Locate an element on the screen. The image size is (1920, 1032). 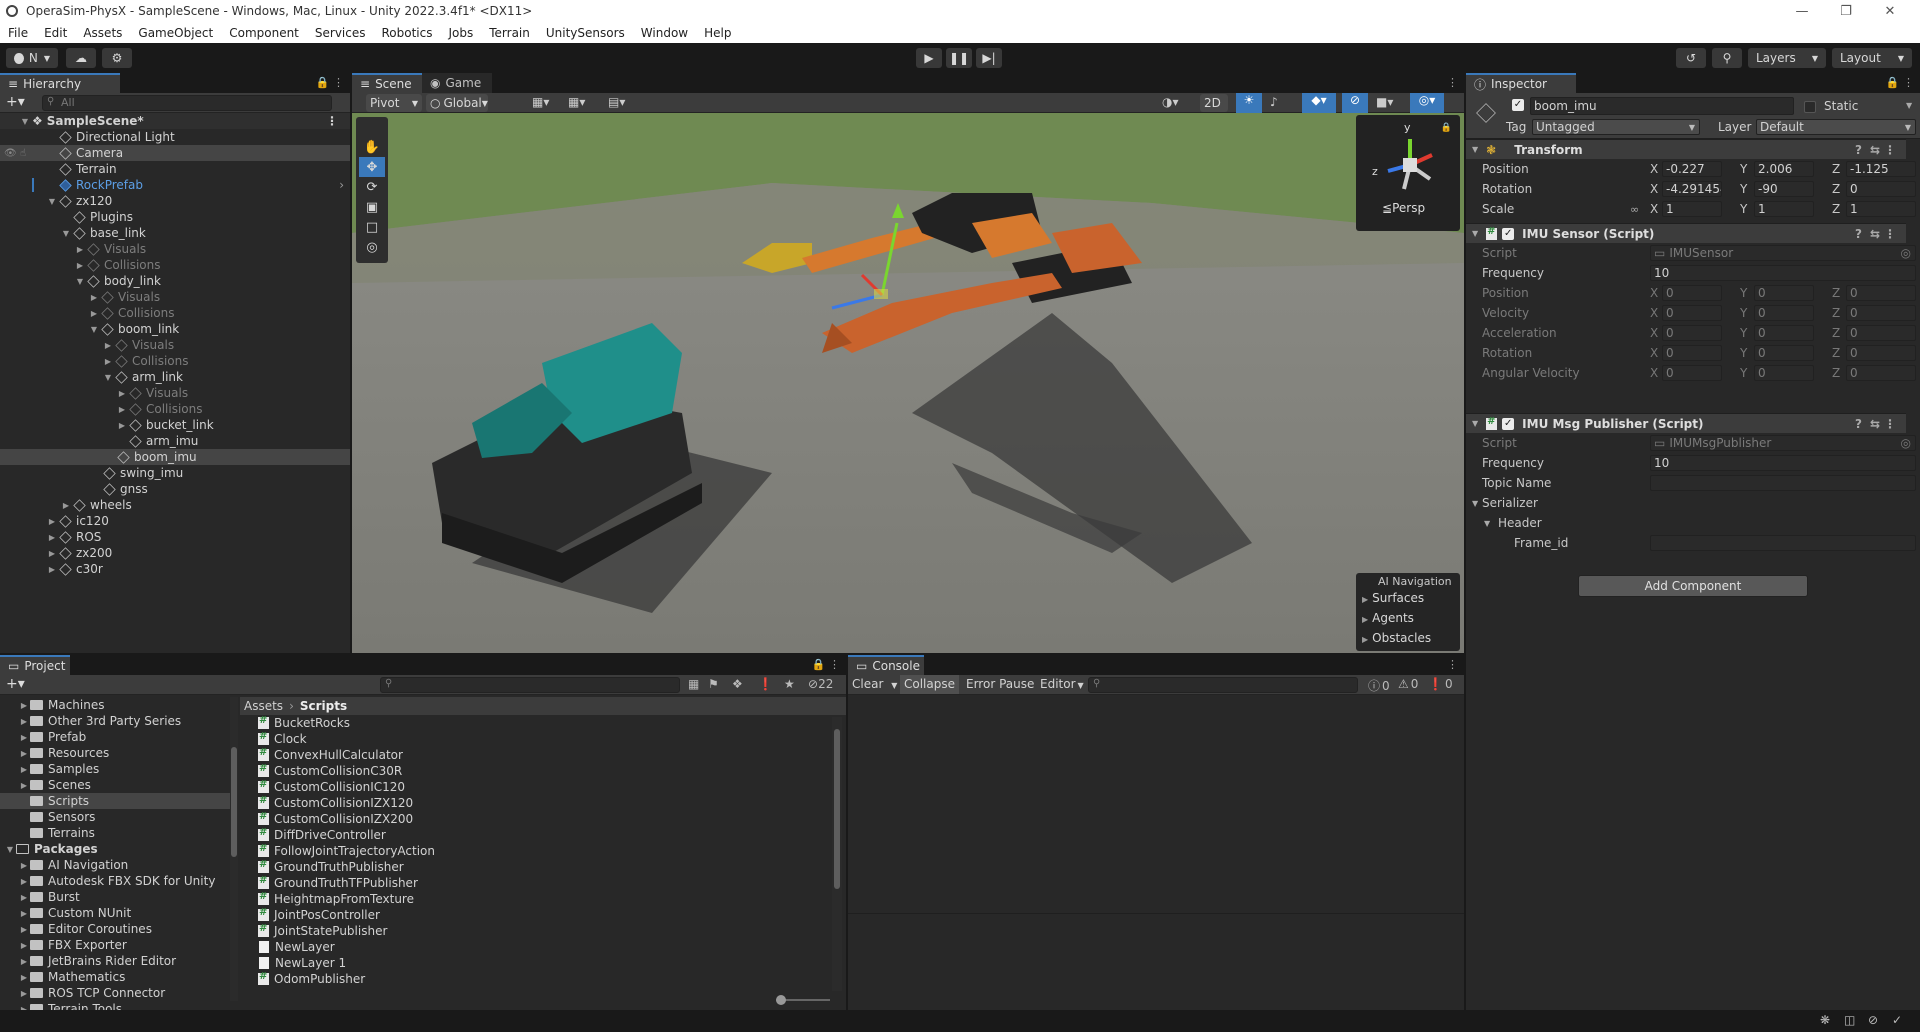
add-component-button: Add Component is located at coordinates (1693, 586).